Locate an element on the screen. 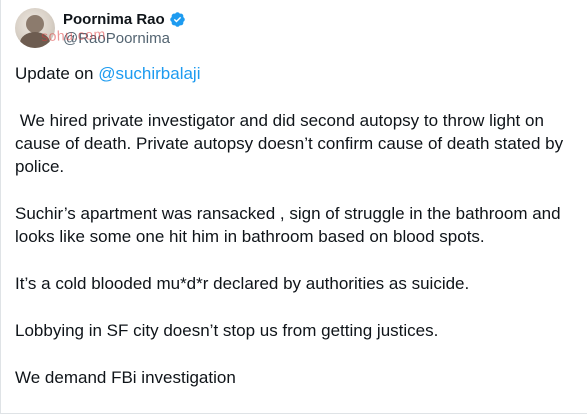  avatar-head-shape is located at coordinates (35, 24).